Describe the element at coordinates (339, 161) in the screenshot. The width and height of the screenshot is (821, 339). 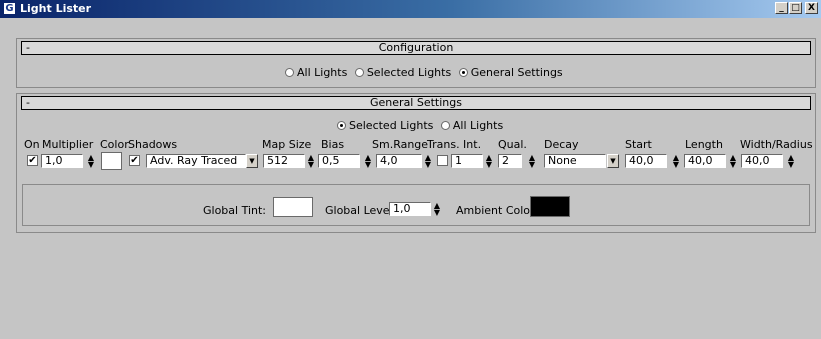
I see `bias-field: 0,5` at that location.